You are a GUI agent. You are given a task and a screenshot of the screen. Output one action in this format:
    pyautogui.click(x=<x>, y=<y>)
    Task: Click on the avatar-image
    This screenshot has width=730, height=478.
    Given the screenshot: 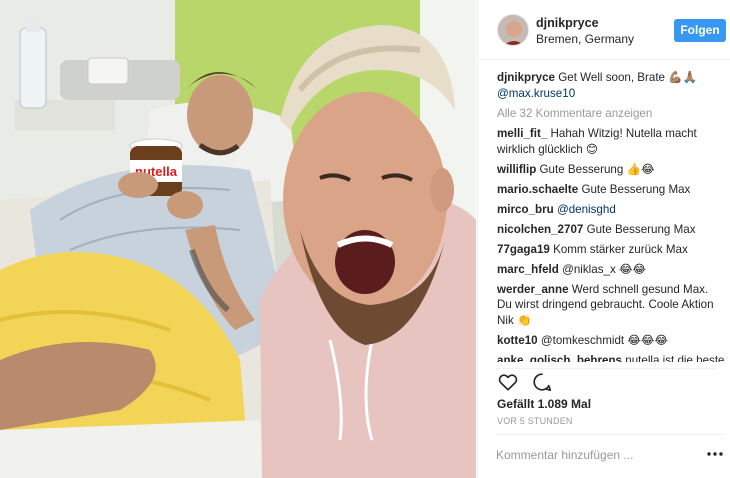 What is the action you would take?
    pyautogui.click(x=513, y=30)
    